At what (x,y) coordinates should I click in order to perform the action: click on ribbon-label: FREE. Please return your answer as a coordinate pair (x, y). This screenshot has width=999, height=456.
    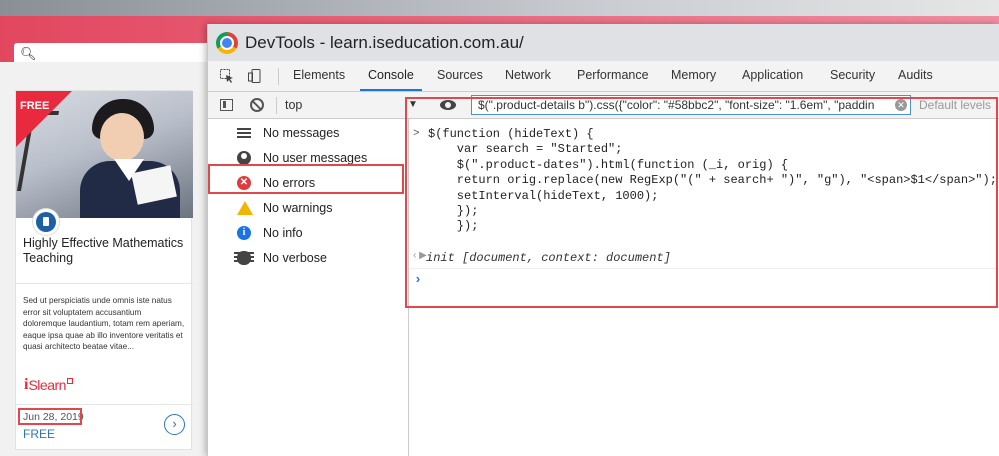
    Looking at the image, I should click on (35, 106).